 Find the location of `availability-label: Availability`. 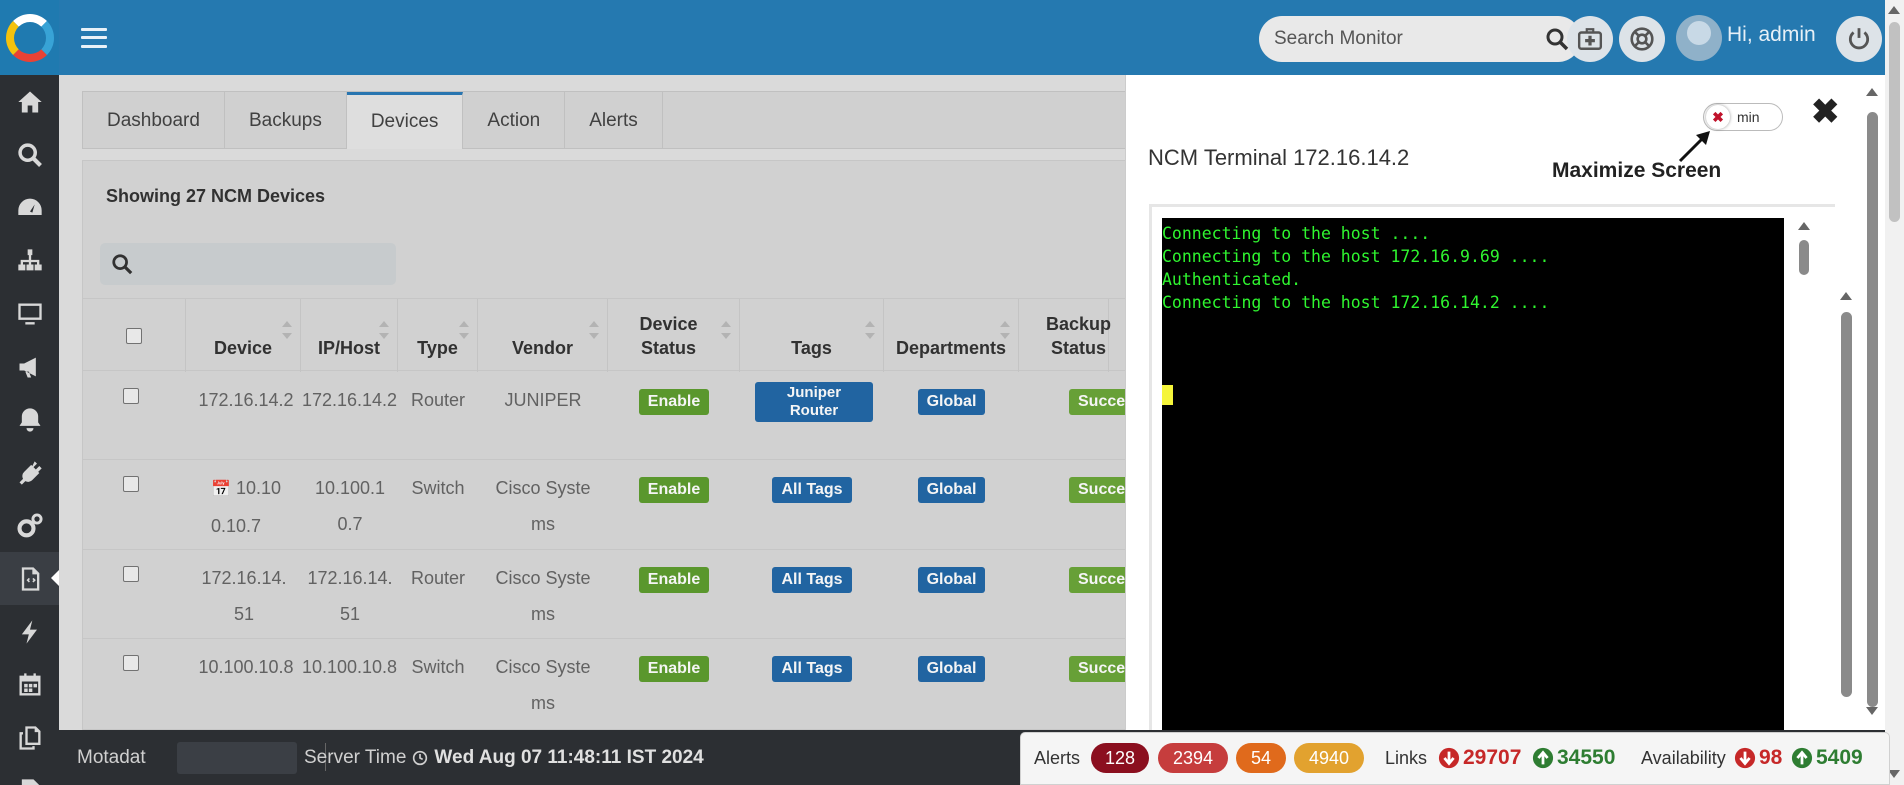

availability-label: Availability is located at coordinates (1683, 758).